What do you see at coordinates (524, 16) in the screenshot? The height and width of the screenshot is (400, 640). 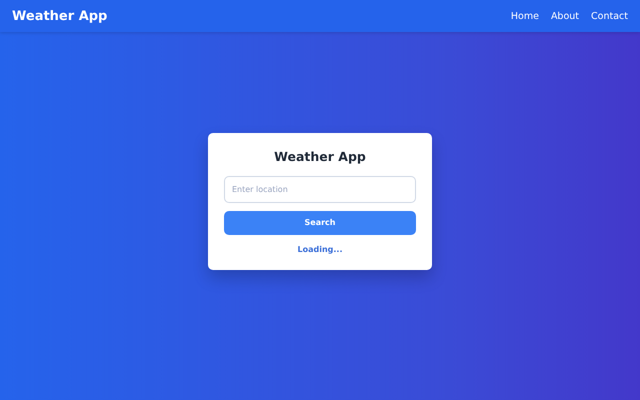 I see `nav-link: Home` at bounding box center [524, 16].